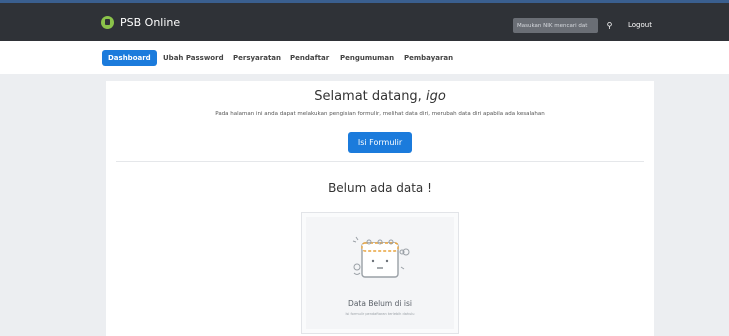  What do you see at coordinates (129, 58) in the screenshot?
I see `nav-item-dashboard: Dashboard` at bounding box center [129, 58].